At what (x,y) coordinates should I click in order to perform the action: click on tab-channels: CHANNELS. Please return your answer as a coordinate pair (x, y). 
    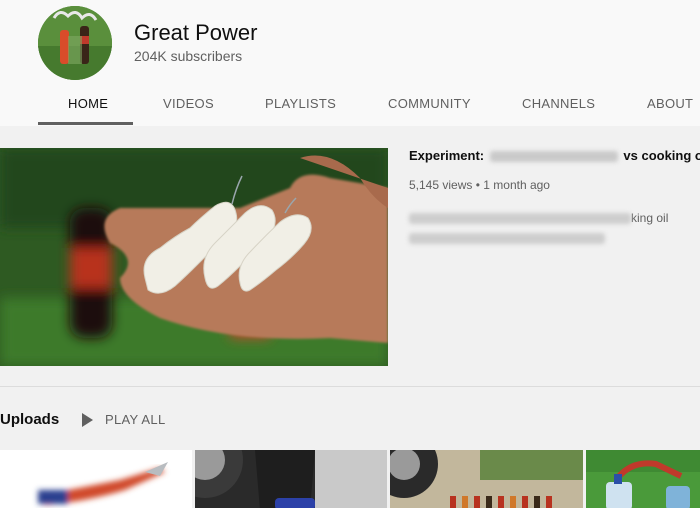
    Looking at the image, I should click on (558, 103).